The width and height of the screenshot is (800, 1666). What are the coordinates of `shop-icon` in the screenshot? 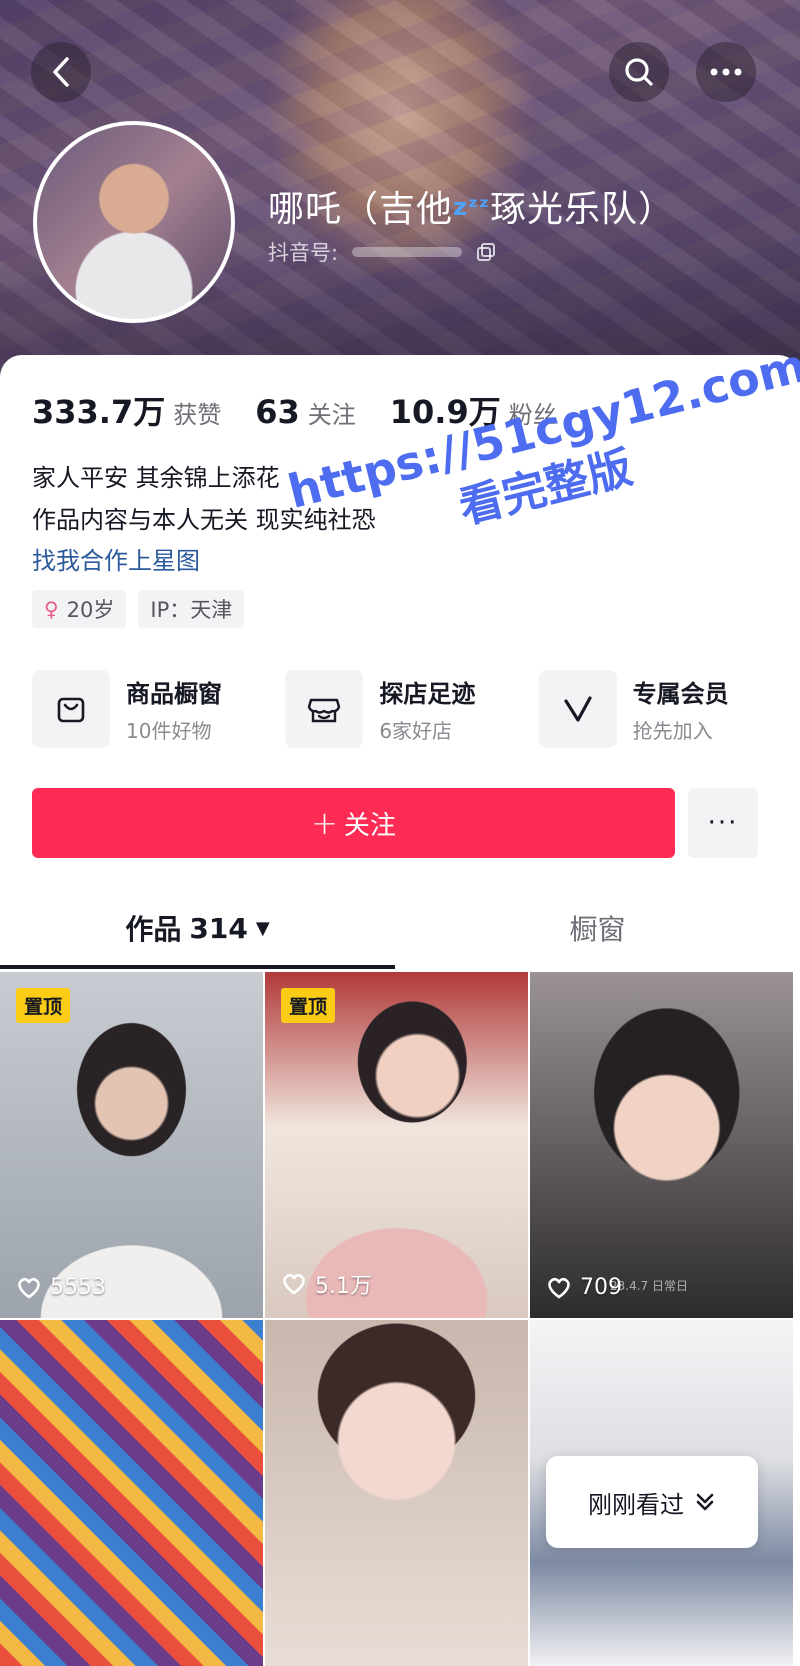 It's located at (324, 709).